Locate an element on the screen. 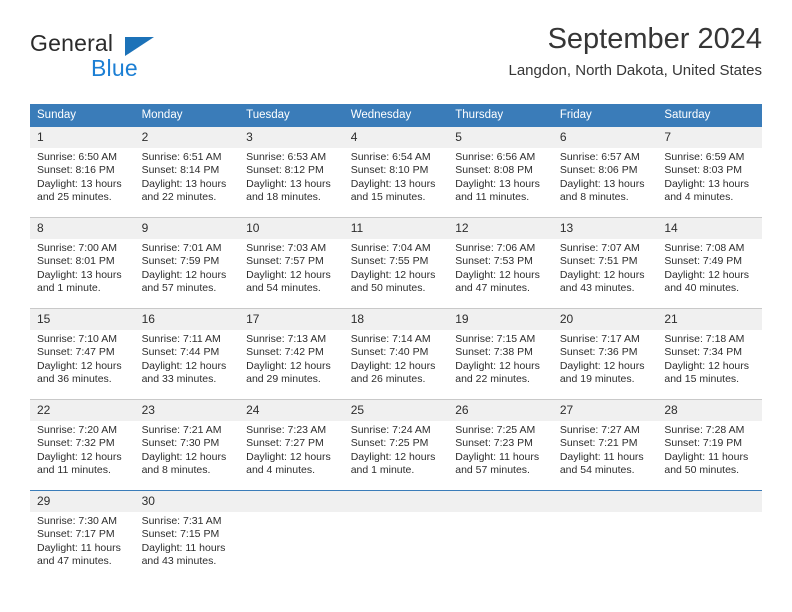 This screenshot has height=612, width=792. logo-text-blue: Blue is located at coordinates (114, 68).